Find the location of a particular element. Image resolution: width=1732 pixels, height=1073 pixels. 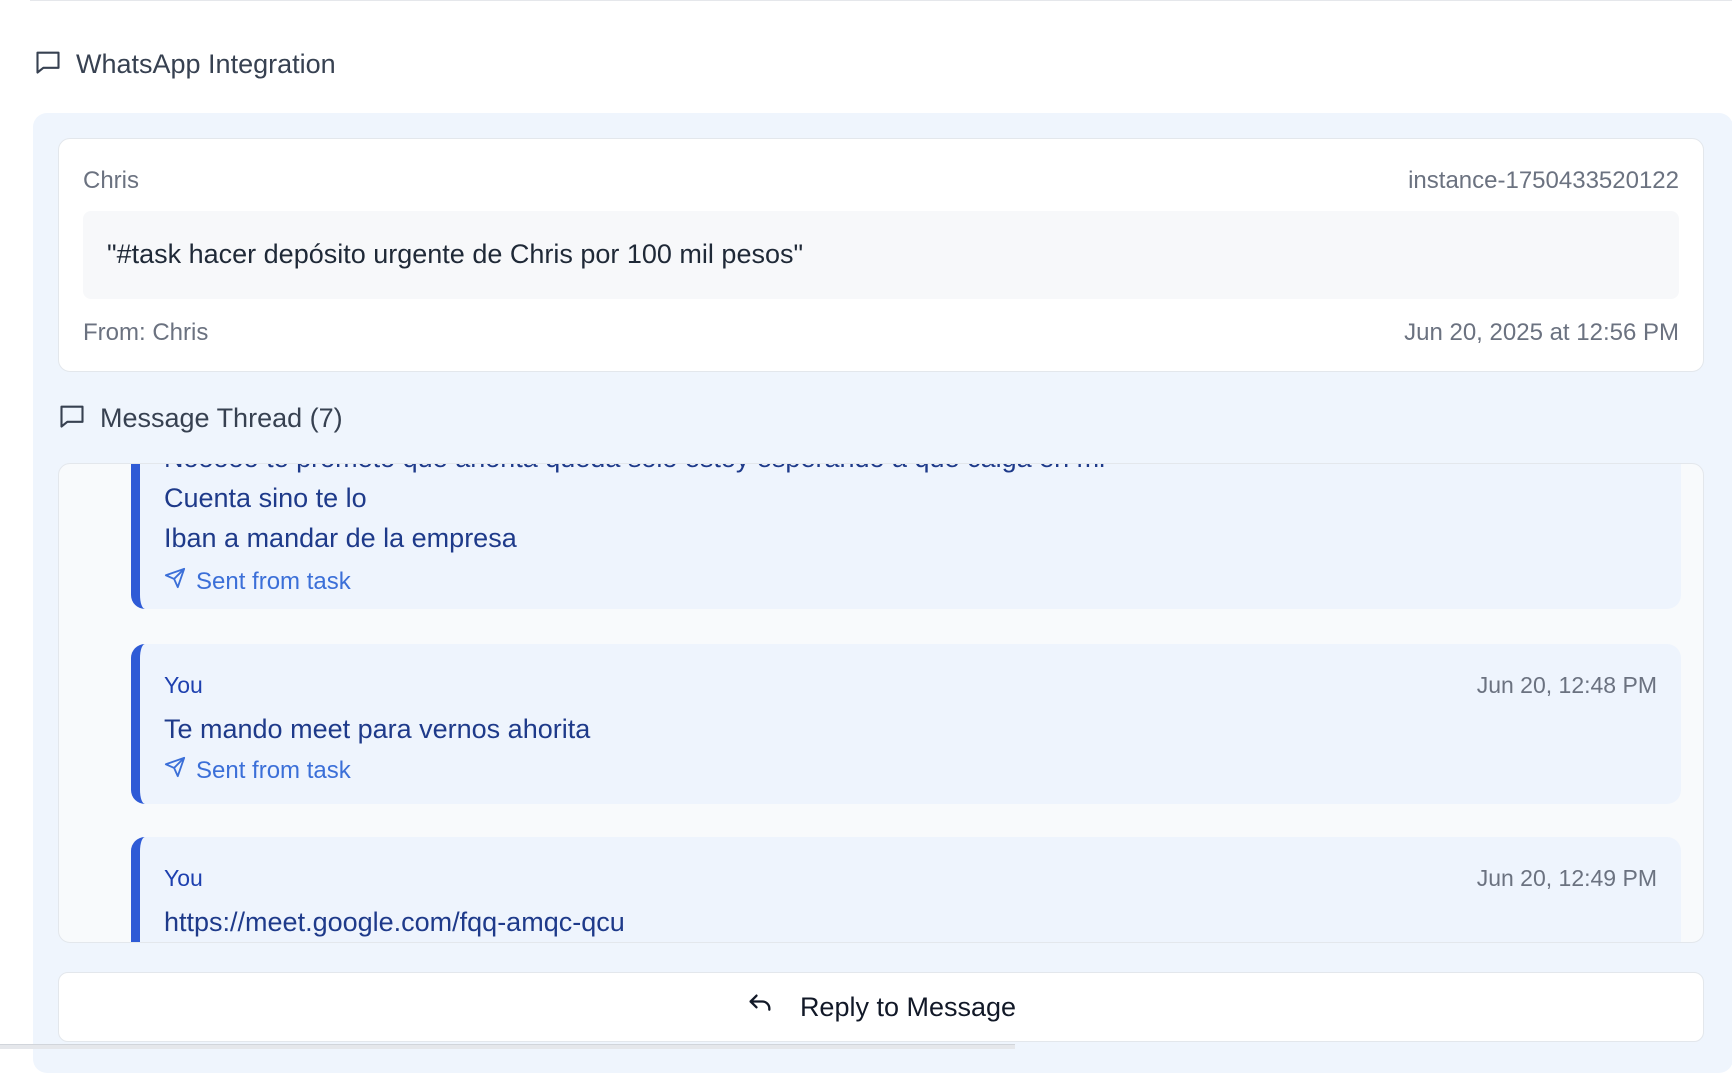

bottom-scrollbar is located at coordinates (507, 1046).